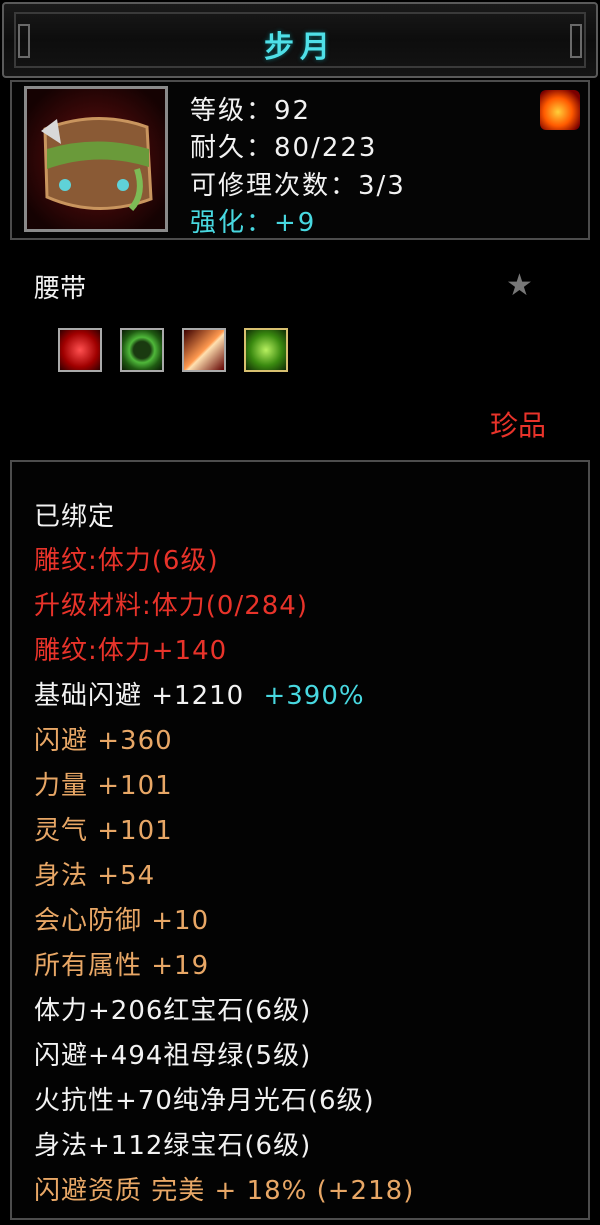 The height and width of the screenshot is (1225, 600). Describe the element at coordinates (204, 350) in the screenshot. I see `flame-crystal-icon` at that location.